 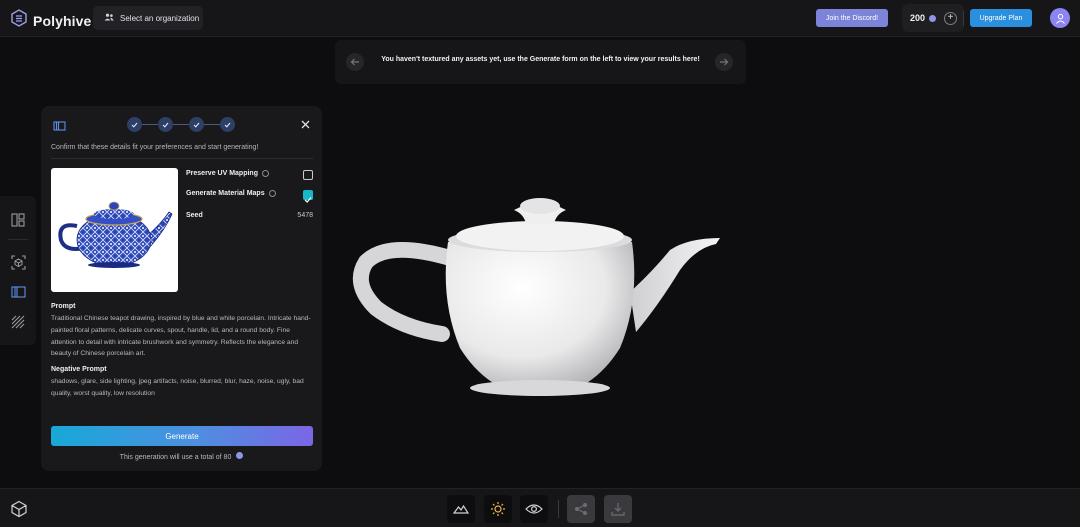 I want to click on step-1-complete, so click(x=134, y=124).